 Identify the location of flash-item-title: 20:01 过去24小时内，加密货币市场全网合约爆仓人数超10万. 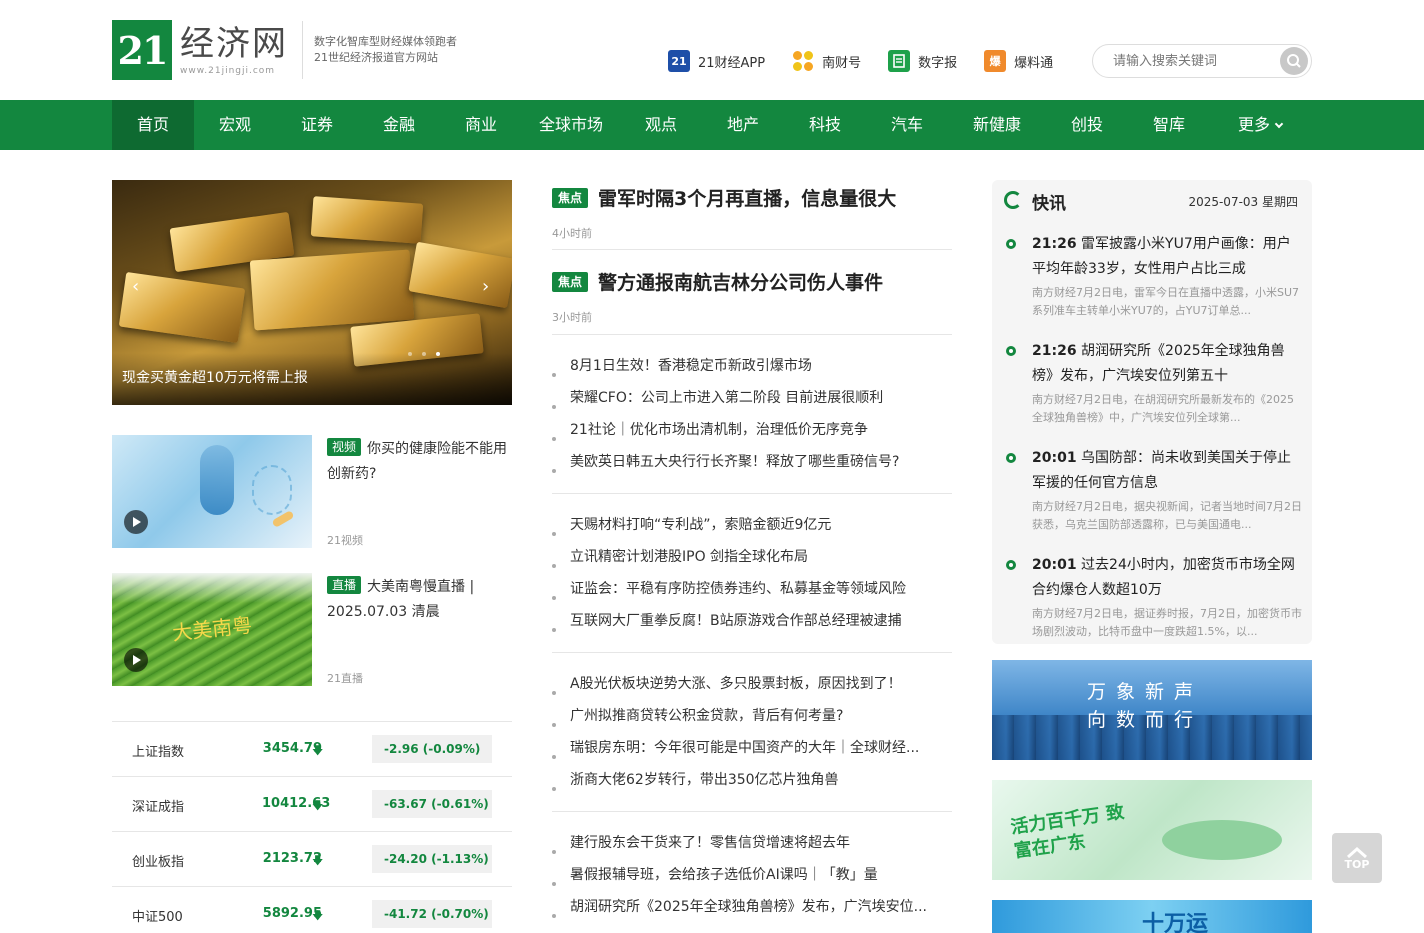
(1168, 578).